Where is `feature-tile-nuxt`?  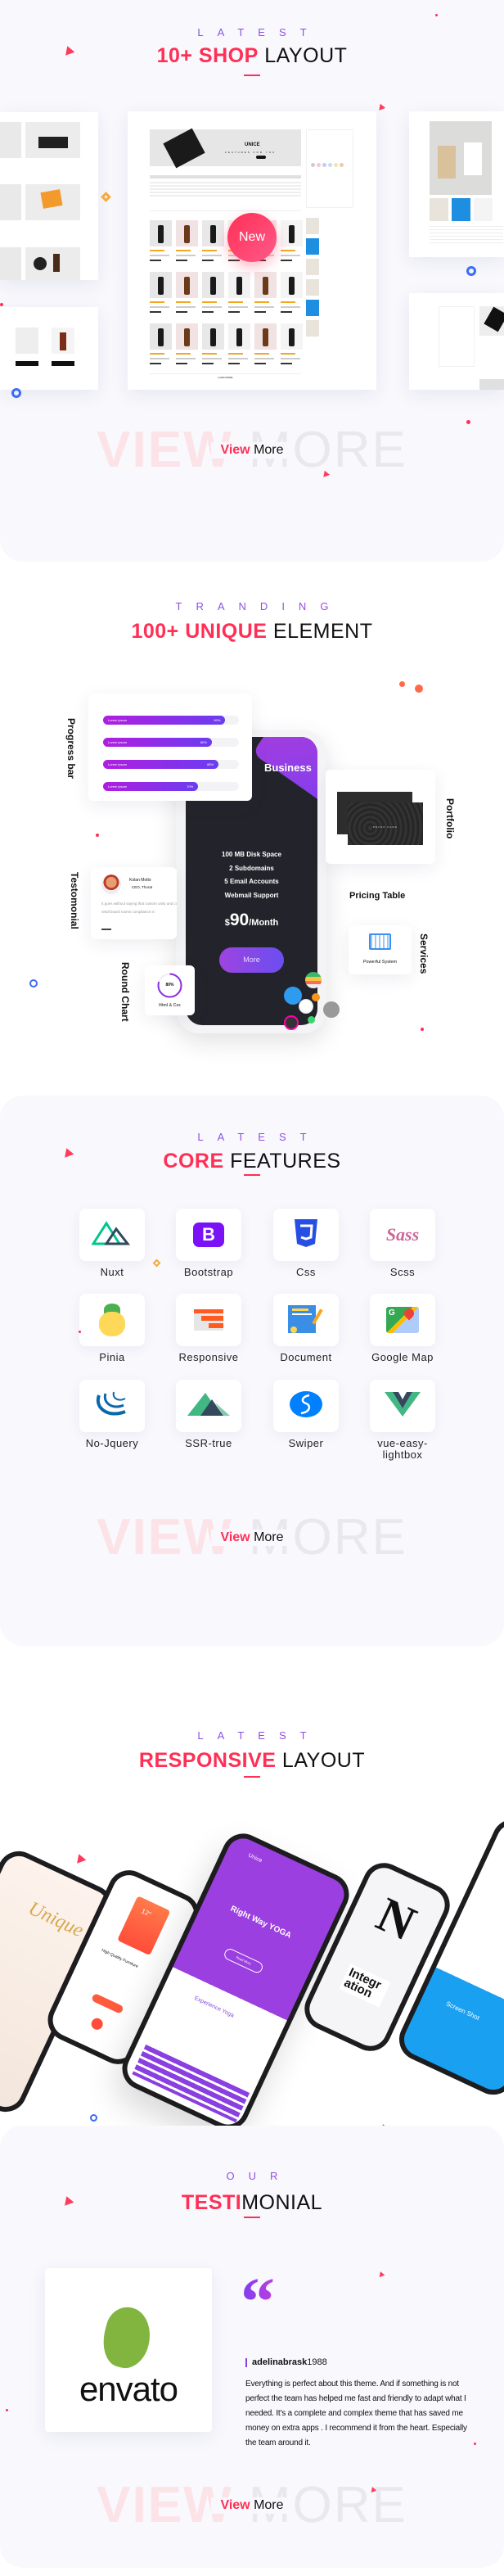
feature-tile-nuxt is located at coordinates (112, 1235).